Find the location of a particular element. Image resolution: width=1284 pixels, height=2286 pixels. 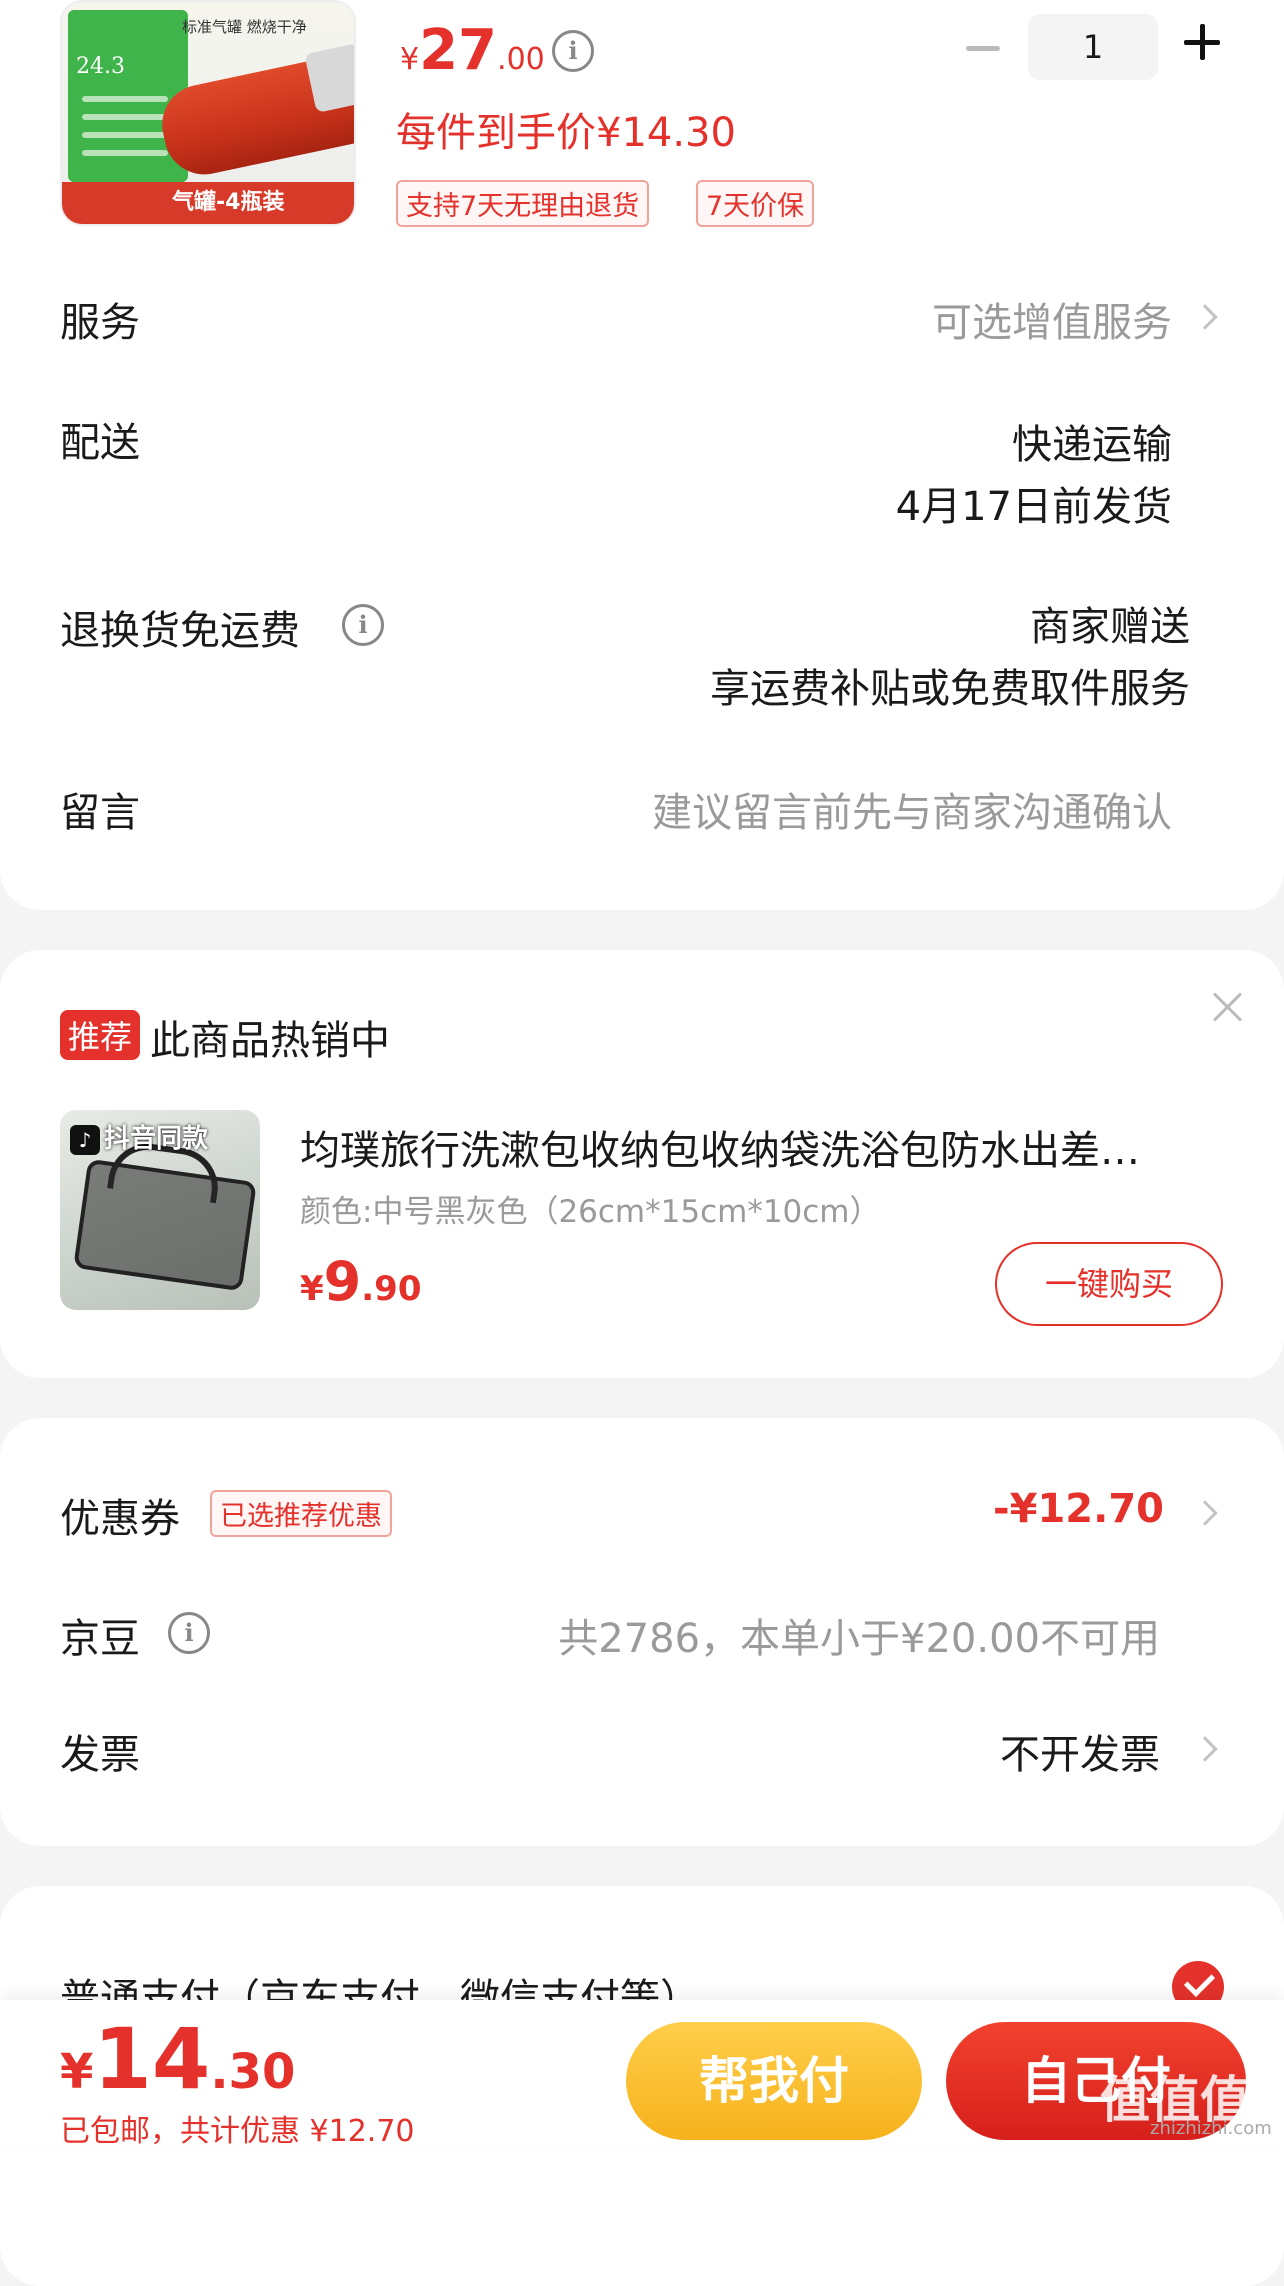

service-label: 服务 is located at coordinates (100, 323).